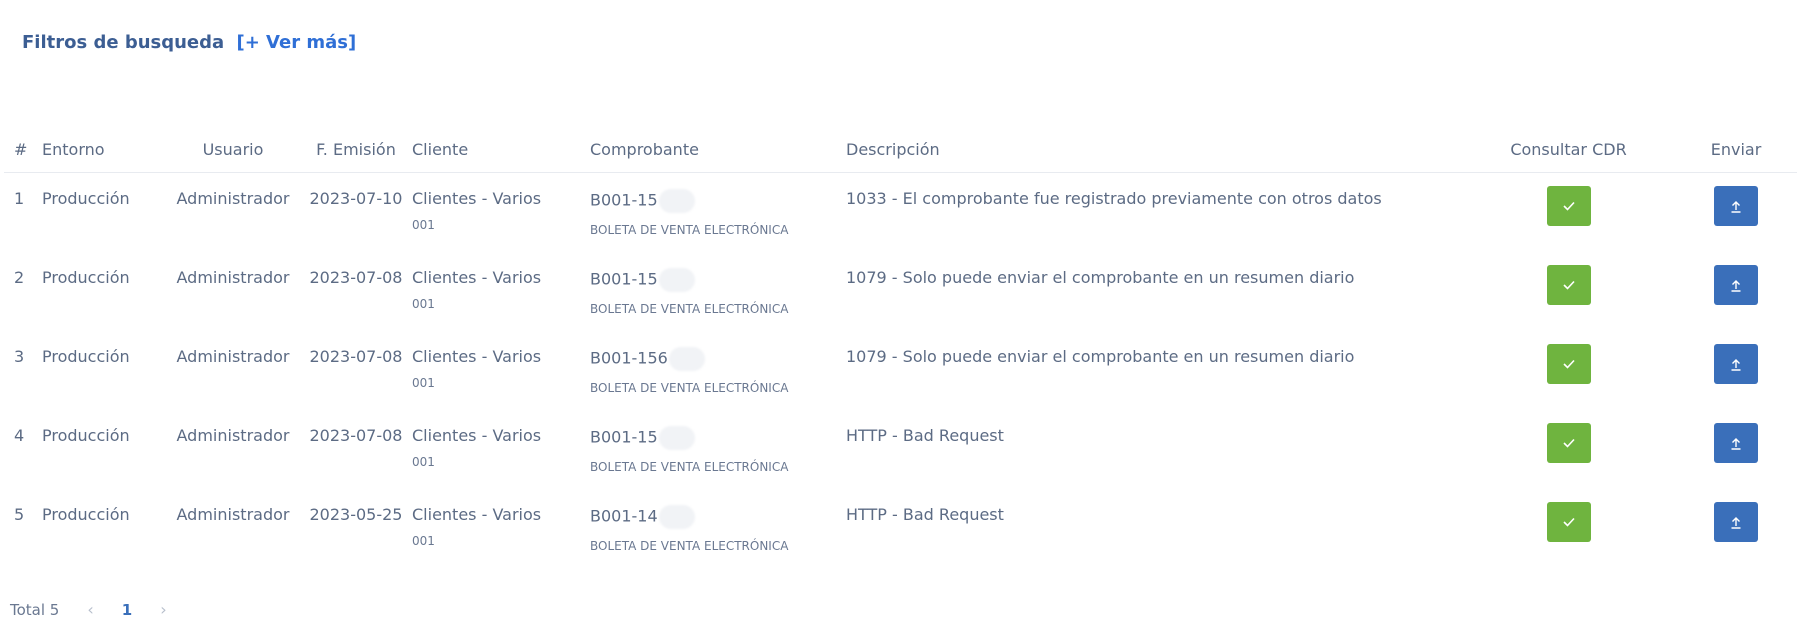  I want to click on comprobante-number: B001-156, so click(629, 358).